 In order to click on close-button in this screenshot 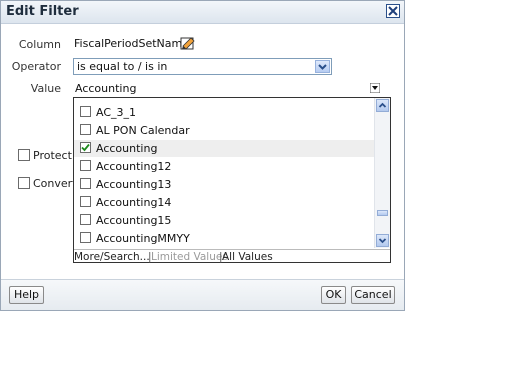, I will do `click(393, 11)`.